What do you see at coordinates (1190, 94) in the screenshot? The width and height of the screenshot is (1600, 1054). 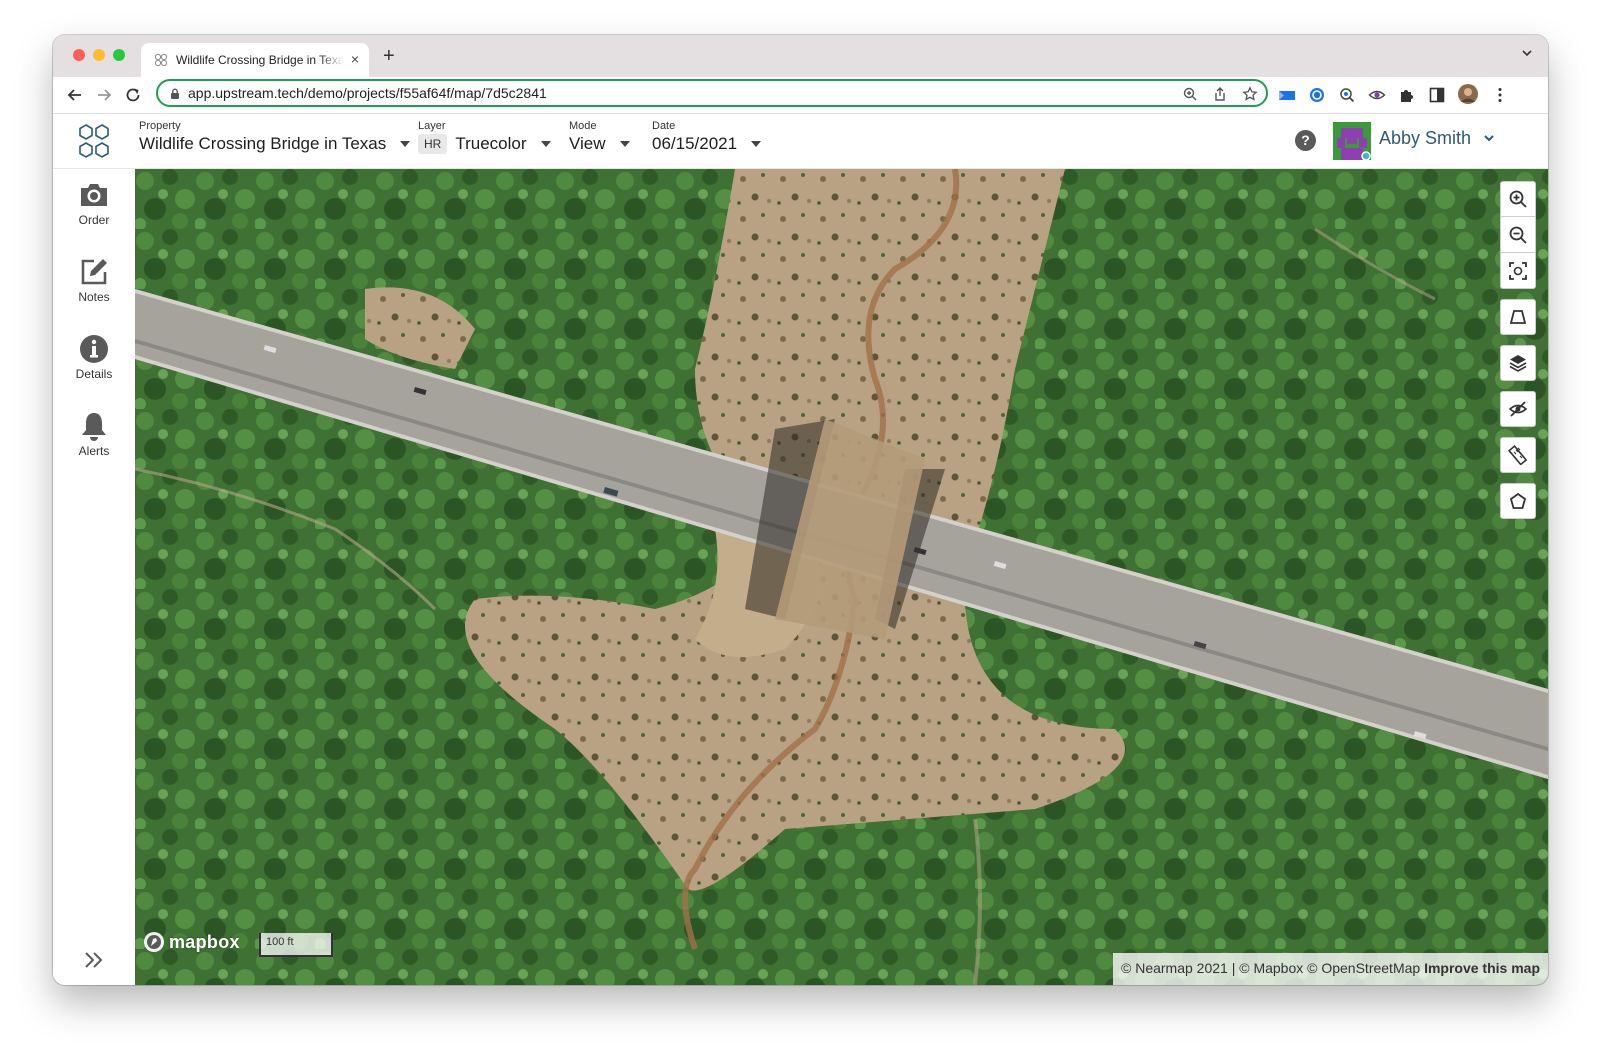 I see `page-zoom-icon` at bounding box center [1190, 94].